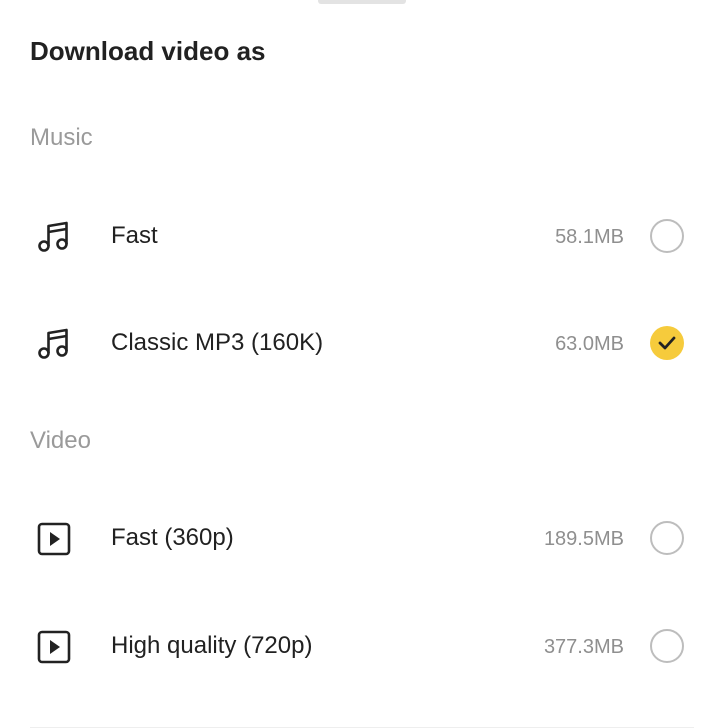 The width and height of the screenshot is (724, 728). What do you see at coordinates (148, 51) in the screenshot?
I see `sheet-title: Download video as` at bounding box center [148, 51].